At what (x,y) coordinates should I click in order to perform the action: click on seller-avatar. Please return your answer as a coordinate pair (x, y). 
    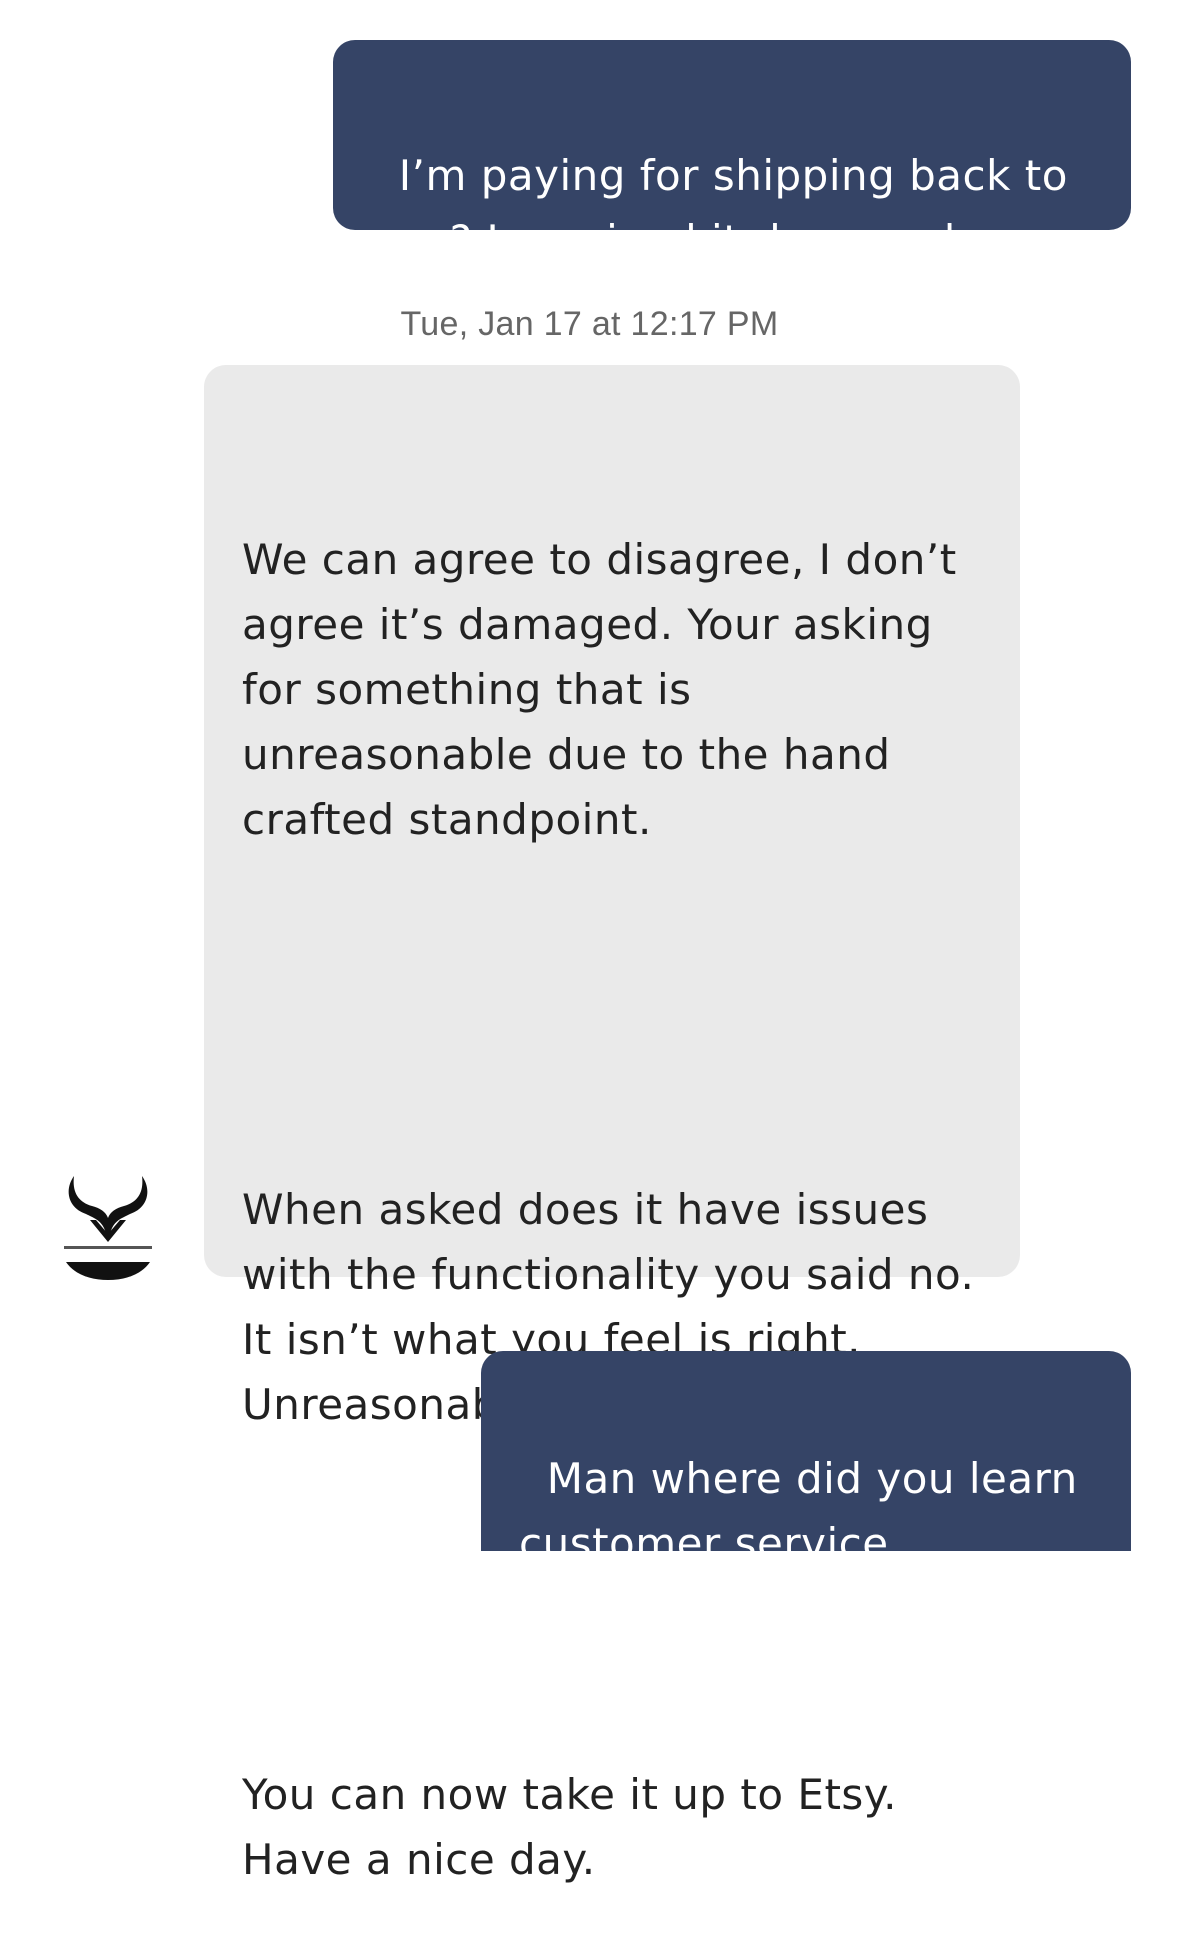
    Looking at the image, I should click on (108, 1224).